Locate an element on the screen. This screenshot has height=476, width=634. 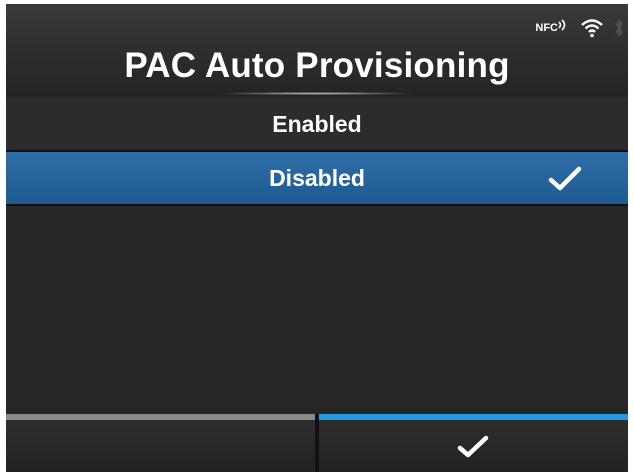
selected-checkmark-icon is located at coordinates (565, 178).